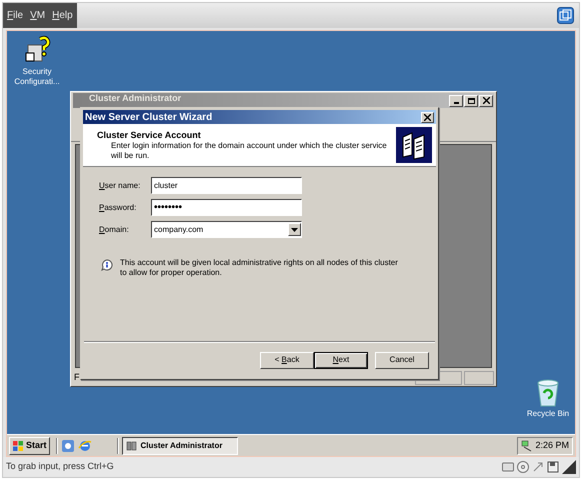  Describe the element at coordinates (538, 467) in the screenshot. I see `network-adapter-icon` at that location.